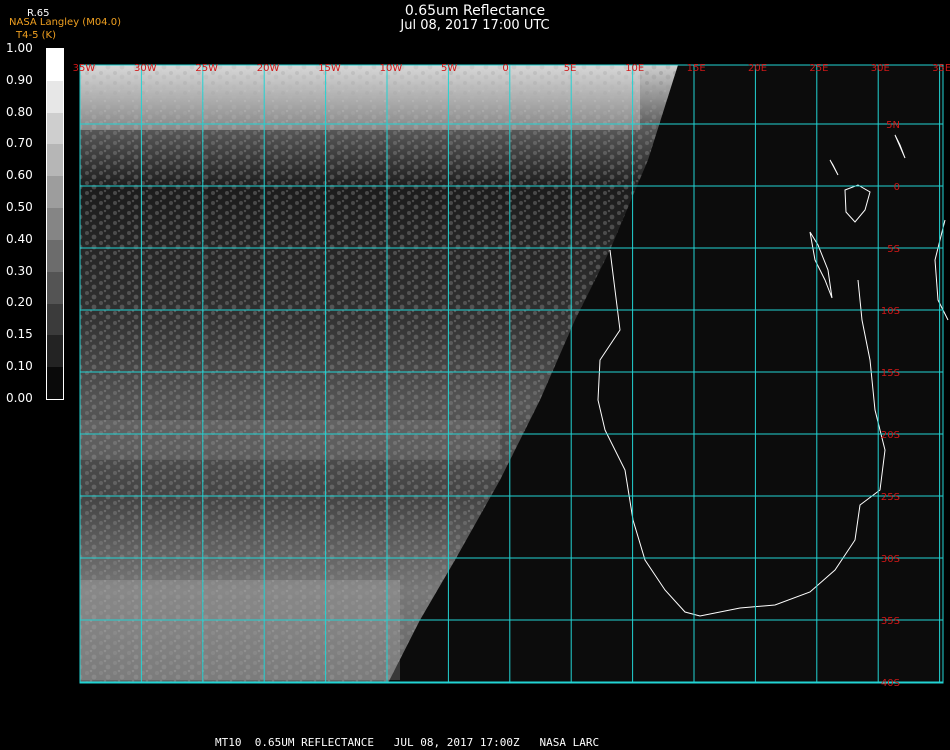 Image resolution: width=950 pixels, height=750 pixels. I want to click on lon-label: 25W, so click(206, 68).